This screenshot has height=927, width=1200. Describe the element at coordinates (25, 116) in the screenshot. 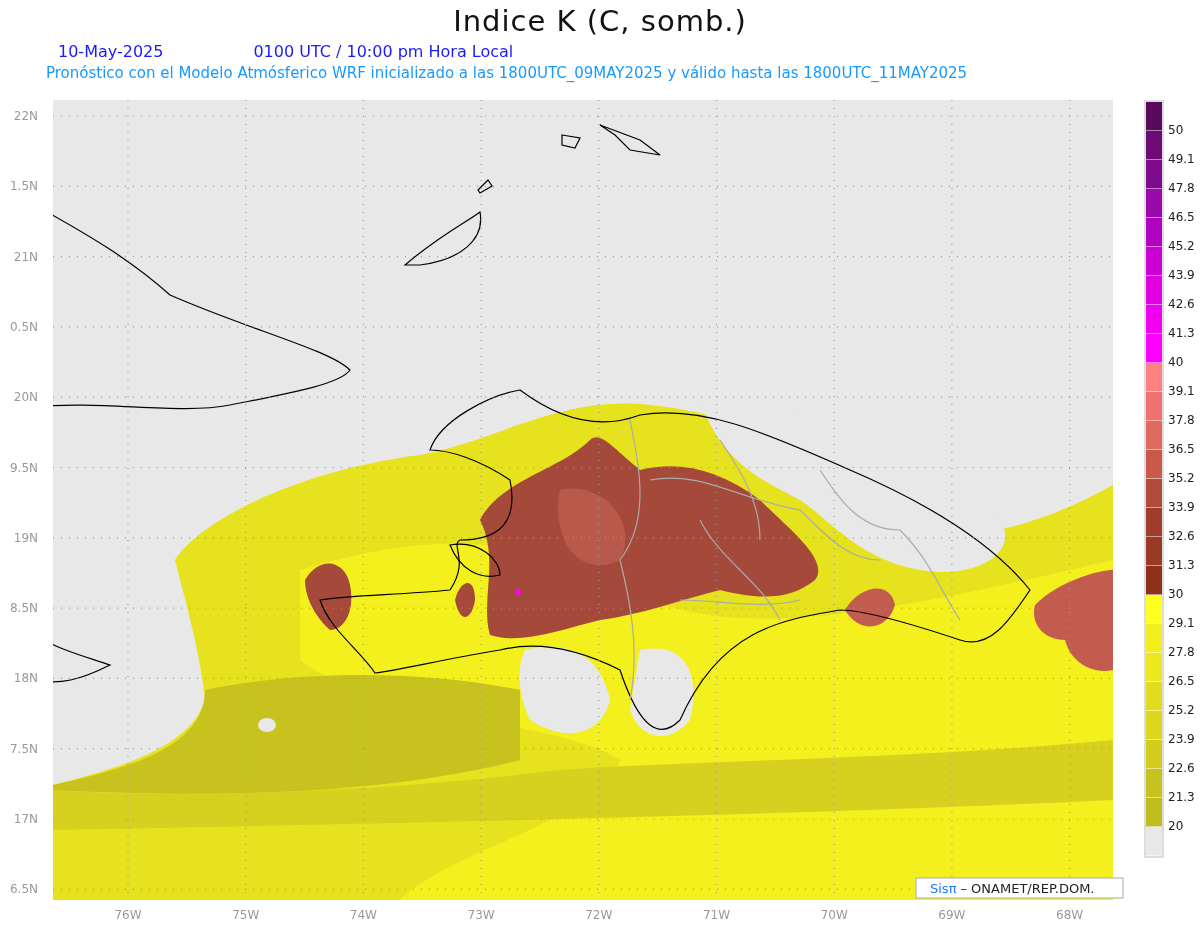

I see `latitude-label: 22N` at that location.